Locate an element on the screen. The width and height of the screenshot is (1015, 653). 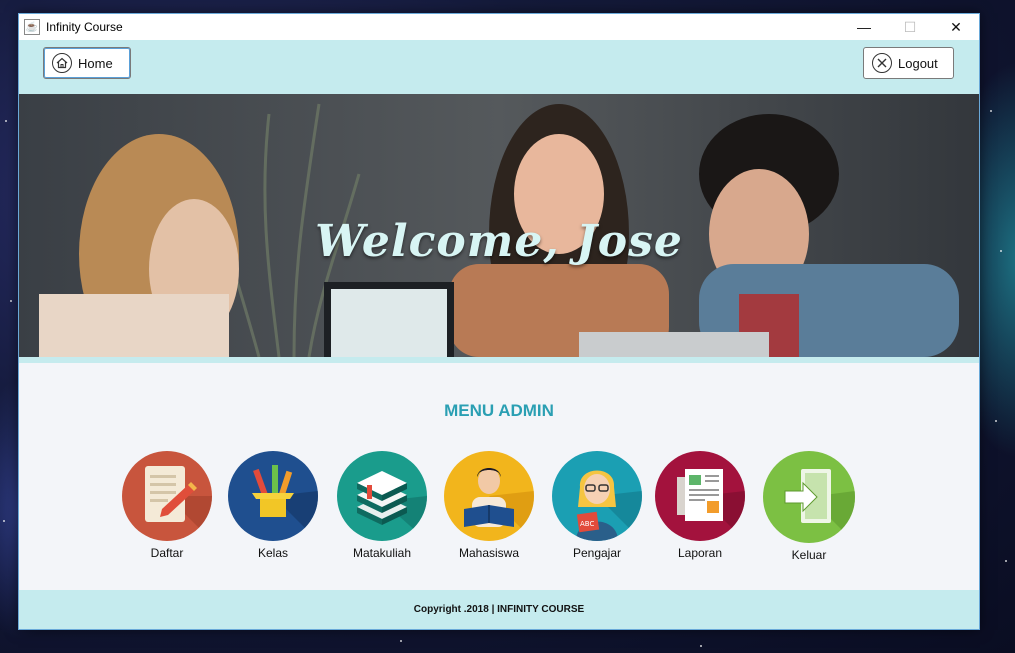
maximize-button: ☐ is located at coordinates (910, 27).